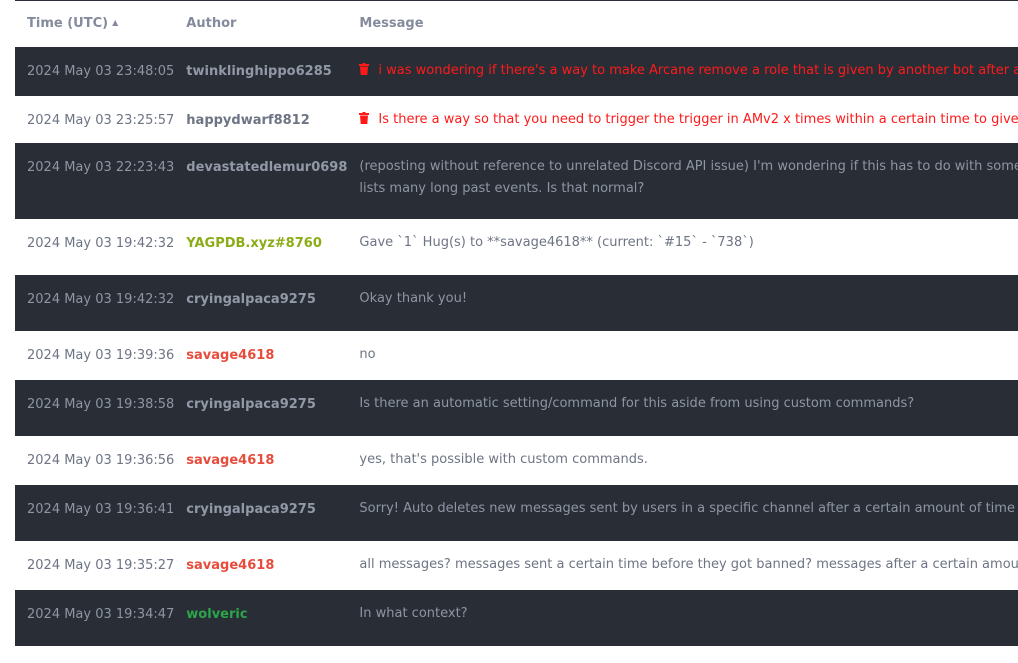 The width and height of the screenshot is (1018, 663). What do you see at coordinates (101, 71) in the screenshot?
I see `message-time: 2024 May 03 23:48:05` at bounding box center [101, 71].